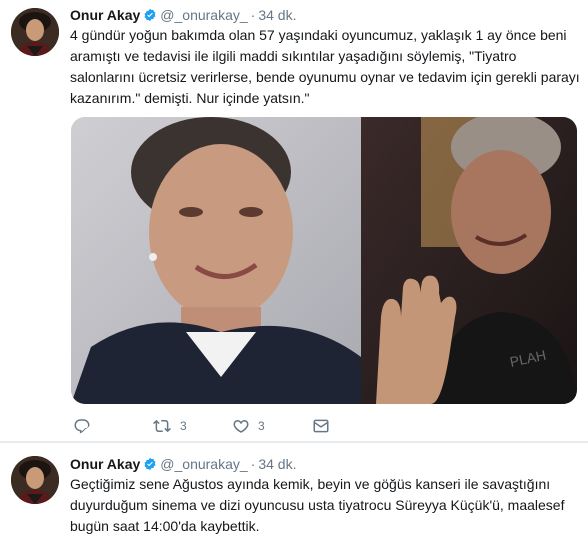 This screenshot has height=542, width=588. Describe the element at coordinates (183, 426) in the screenshot. I see `retweet-count: 3` at that location.